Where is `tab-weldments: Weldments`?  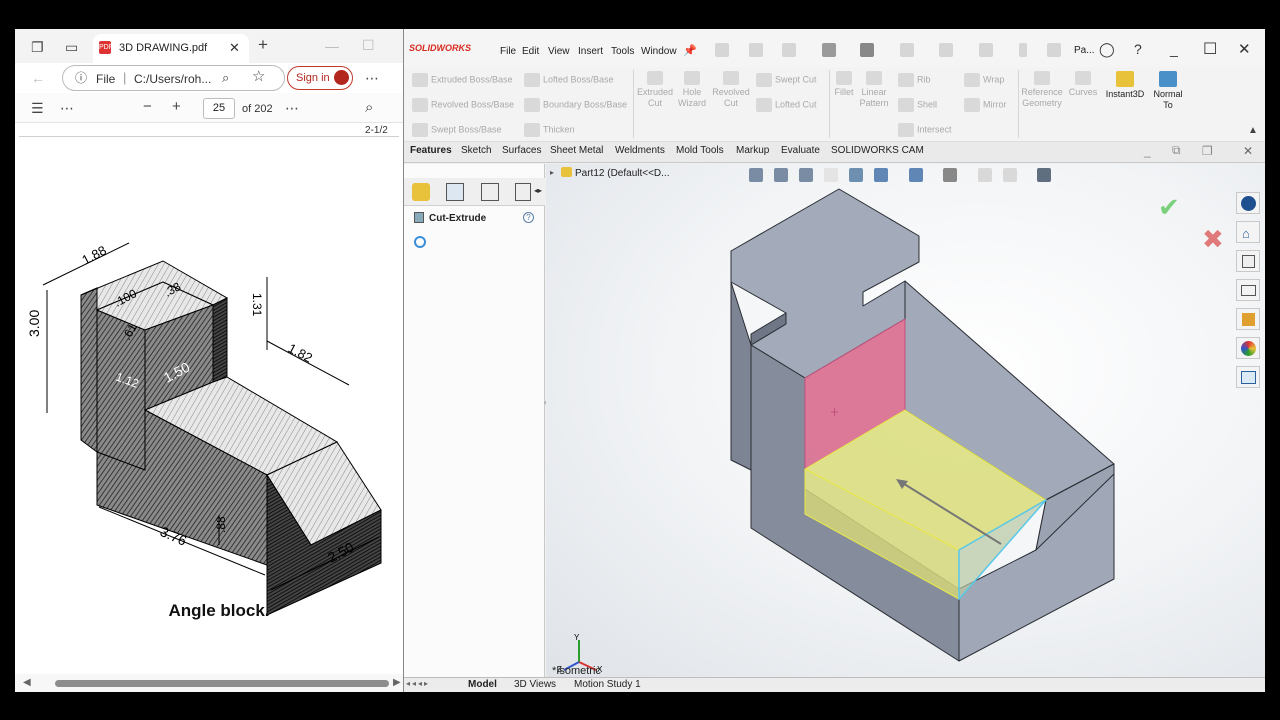
tab-weldments: Weldments is located at coordinates (640, 150).